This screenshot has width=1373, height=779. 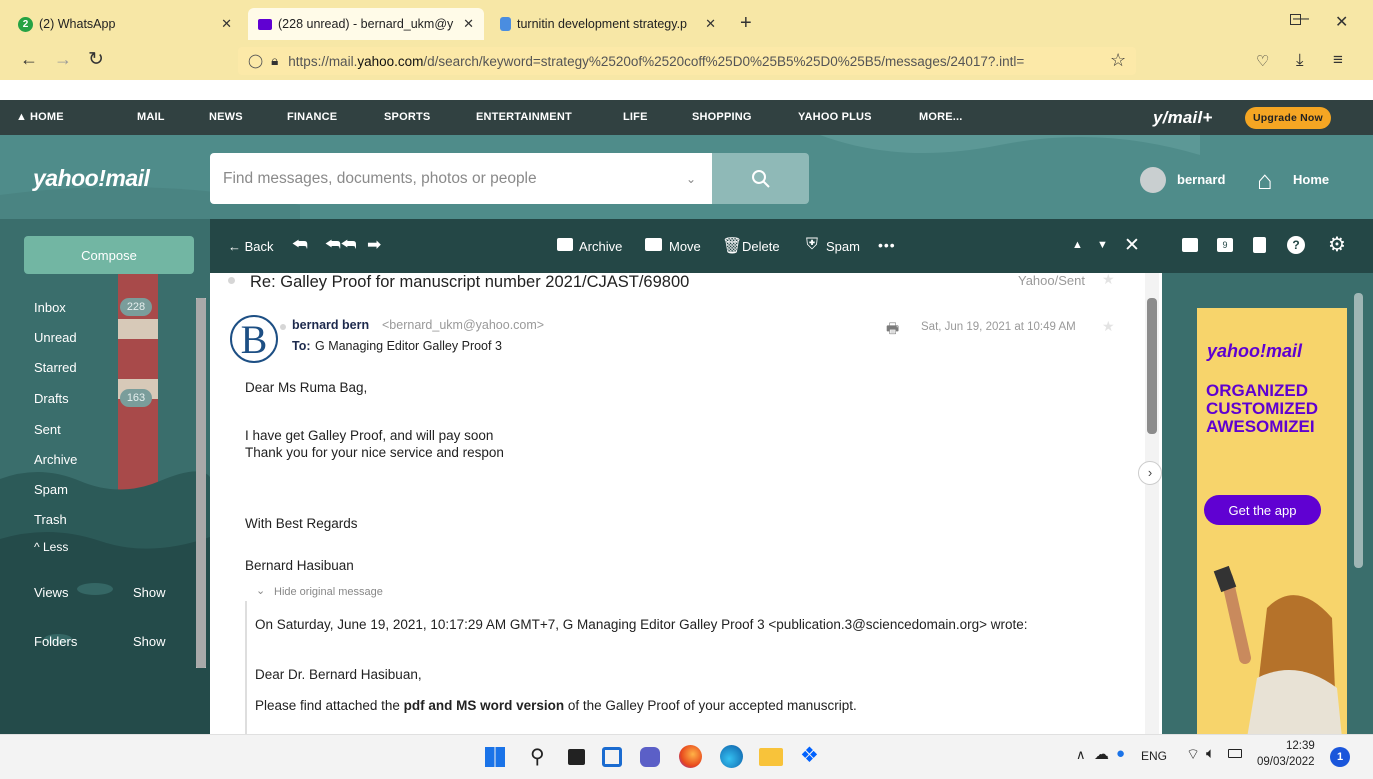 What do you see at coordinates (1338, 60) in the screenshot?
I see `menu-icon: ≡` at bounding box center [1338, 60].